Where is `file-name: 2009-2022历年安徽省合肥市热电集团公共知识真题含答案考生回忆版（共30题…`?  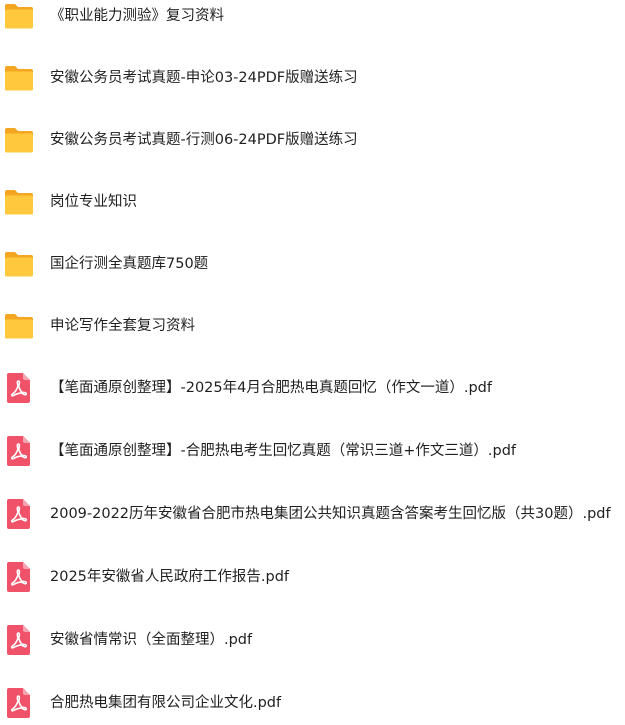 file-name: 2009-2022历年安徽省合肥市热电集团公共知识真题含答案考生回忆版（共30题… is located at coordinates (330, 514).